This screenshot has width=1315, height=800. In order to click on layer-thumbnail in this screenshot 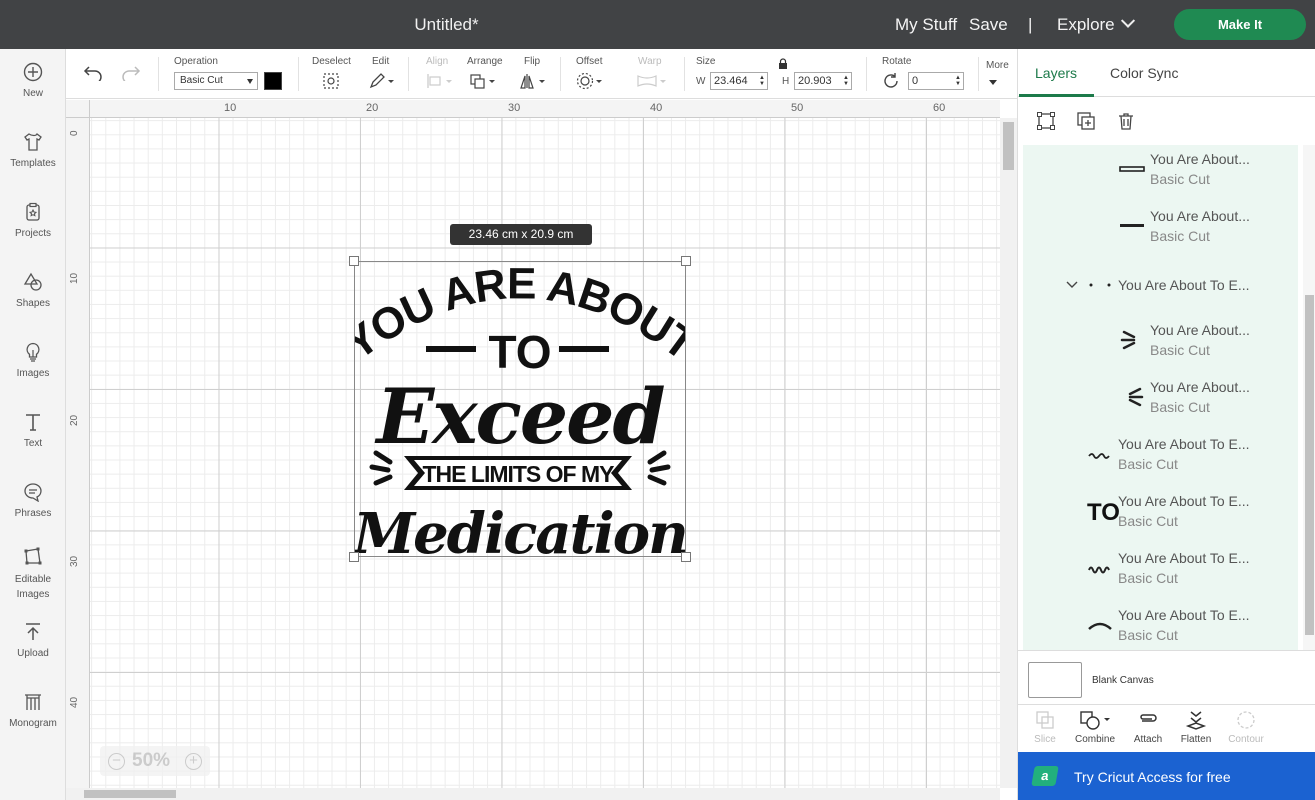, I will do `click(1099, 456)`.